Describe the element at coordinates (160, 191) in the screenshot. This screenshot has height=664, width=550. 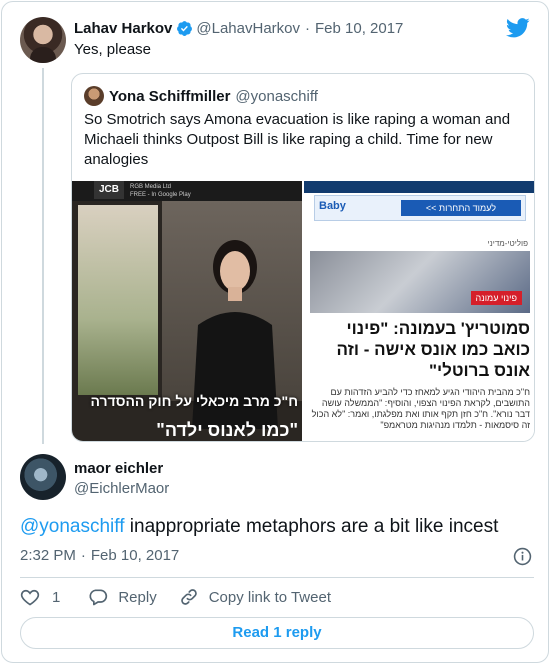
I see `app-banner-text: RGB Media Ltd FREE - In Google Play` at that location.